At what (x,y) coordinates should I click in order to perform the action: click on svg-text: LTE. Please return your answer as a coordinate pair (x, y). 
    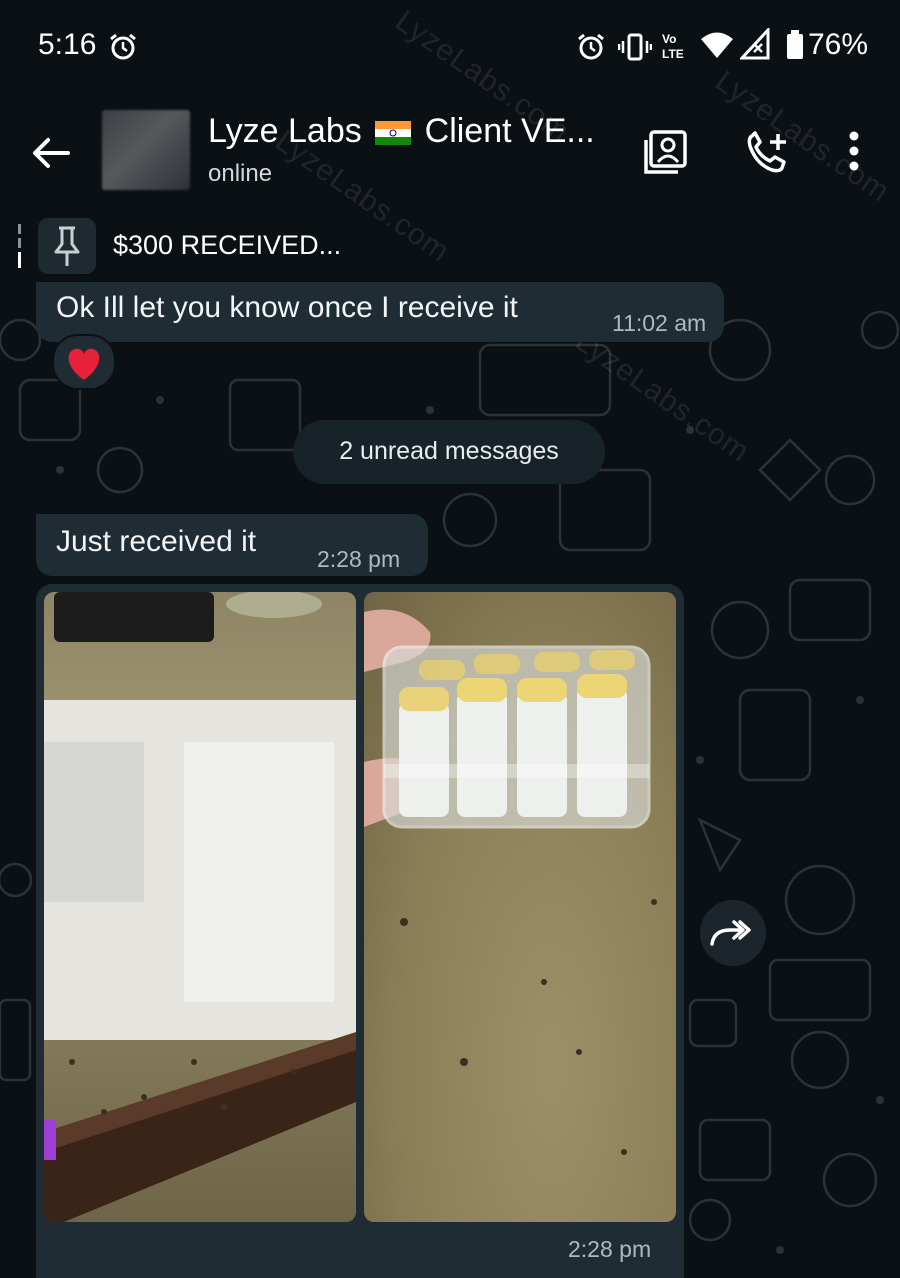
    Looking at the image, I should click on (673, 54).